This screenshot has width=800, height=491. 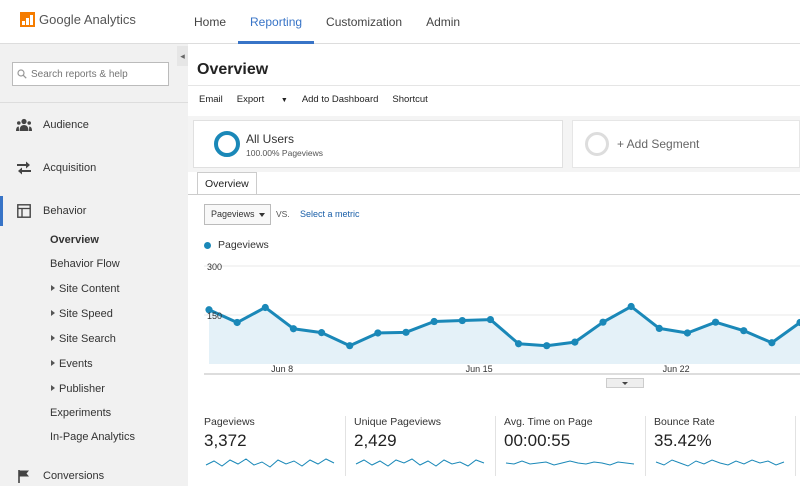 I want to click on sidebar-item-behavior: Behavior, so click(x=94, y=211).